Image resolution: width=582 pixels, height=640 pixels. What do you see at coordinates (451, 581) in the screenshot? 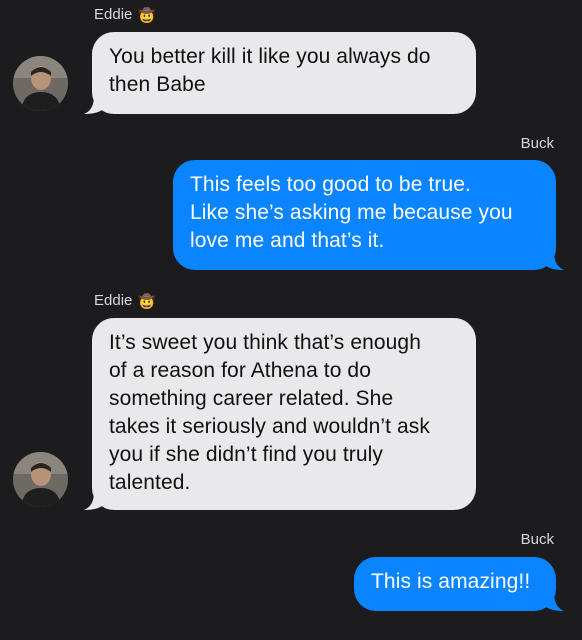
I see `message-line: This is amazing!!` at bounding box center [451, 581].